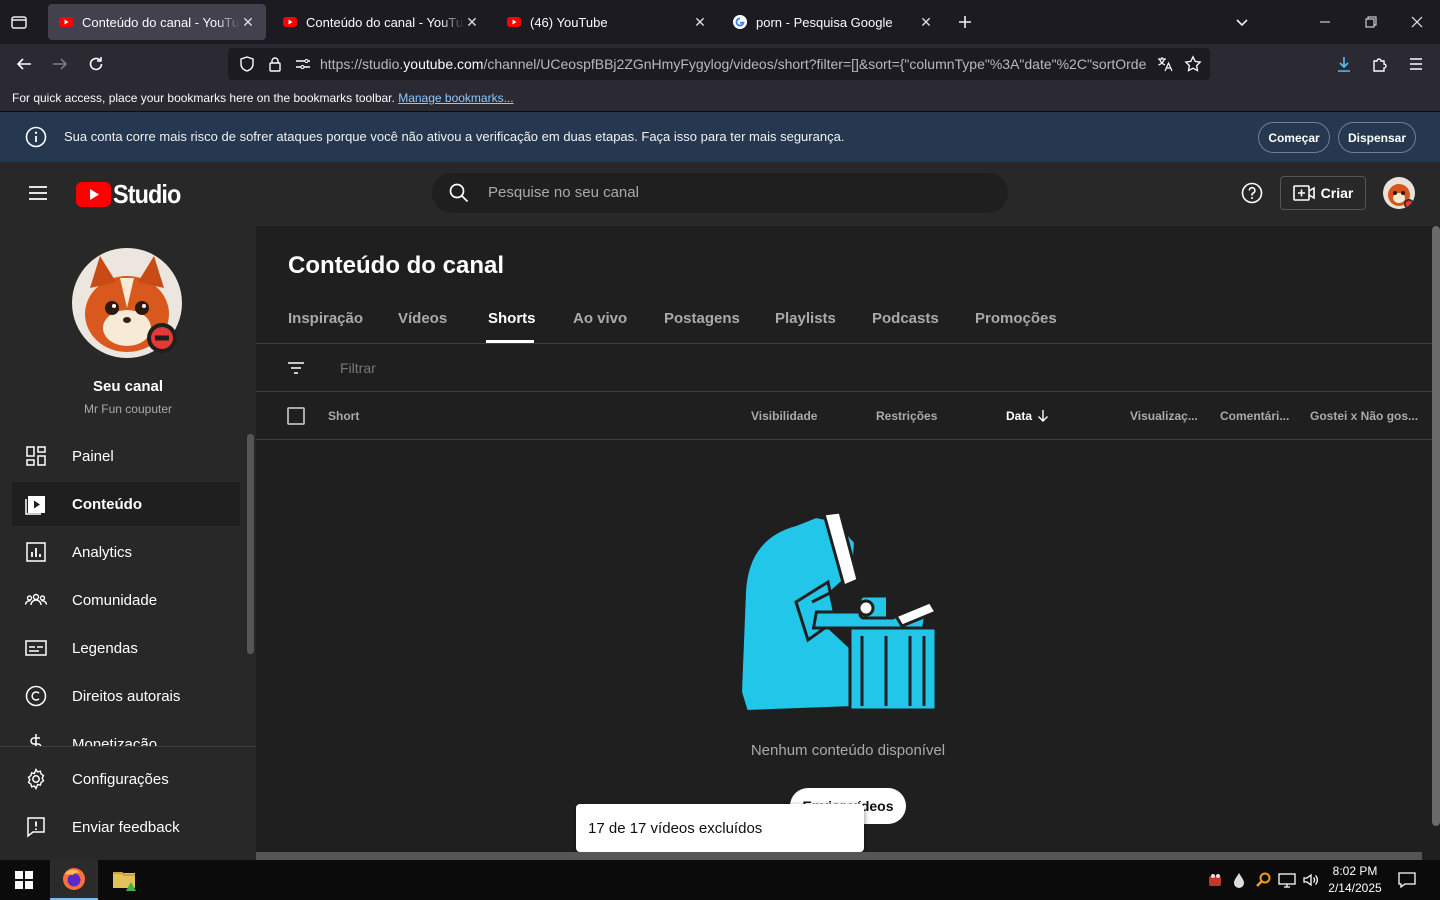 This screenshot has height=900, width=1440. I want to click on new-tab-icon, so click(965, 22).